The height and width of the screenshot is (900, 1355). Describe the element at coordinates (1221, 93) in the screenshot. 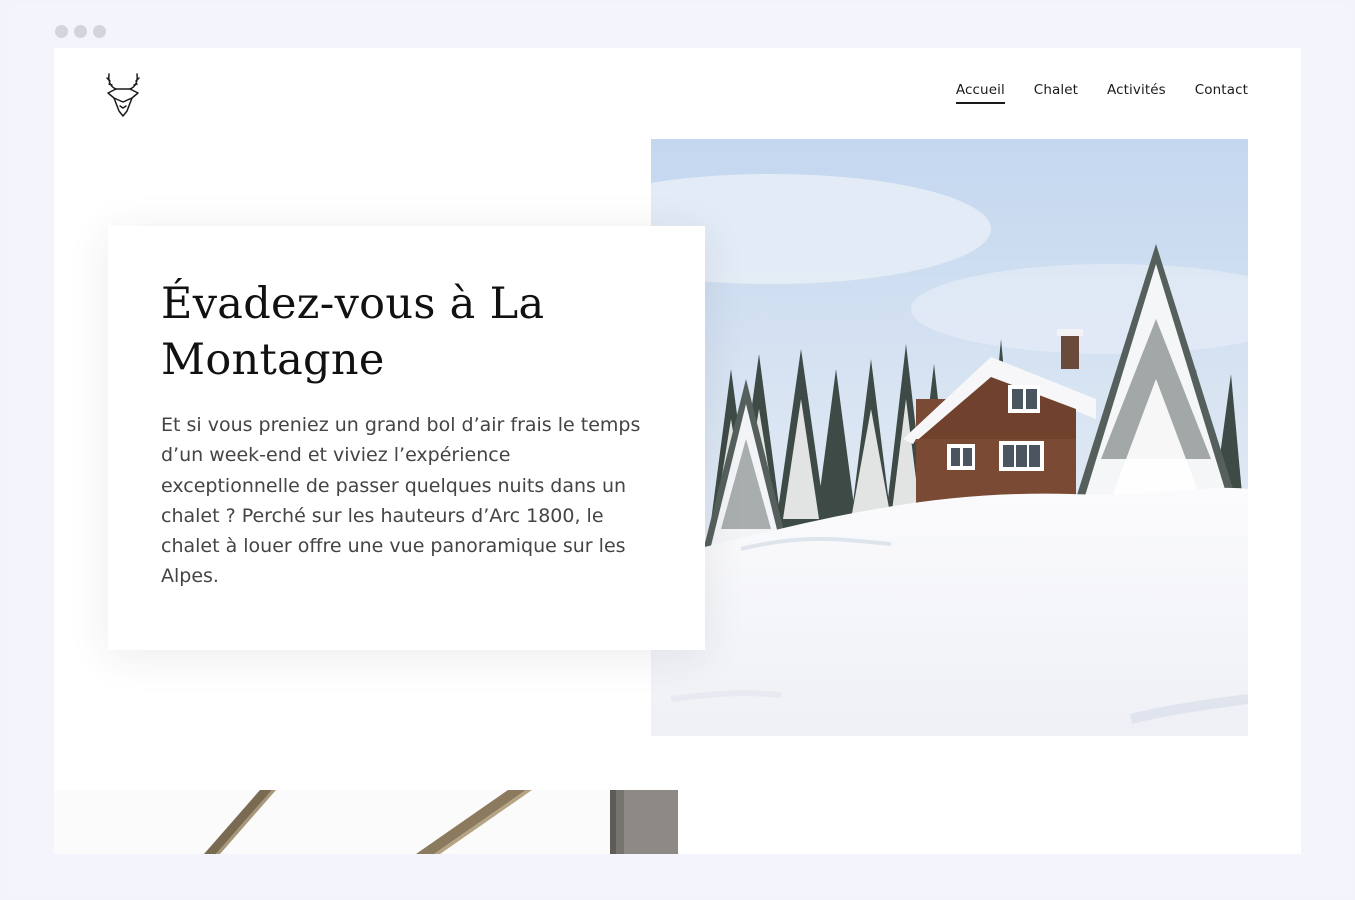

I see `nav-item-contact: Contact` at that location.